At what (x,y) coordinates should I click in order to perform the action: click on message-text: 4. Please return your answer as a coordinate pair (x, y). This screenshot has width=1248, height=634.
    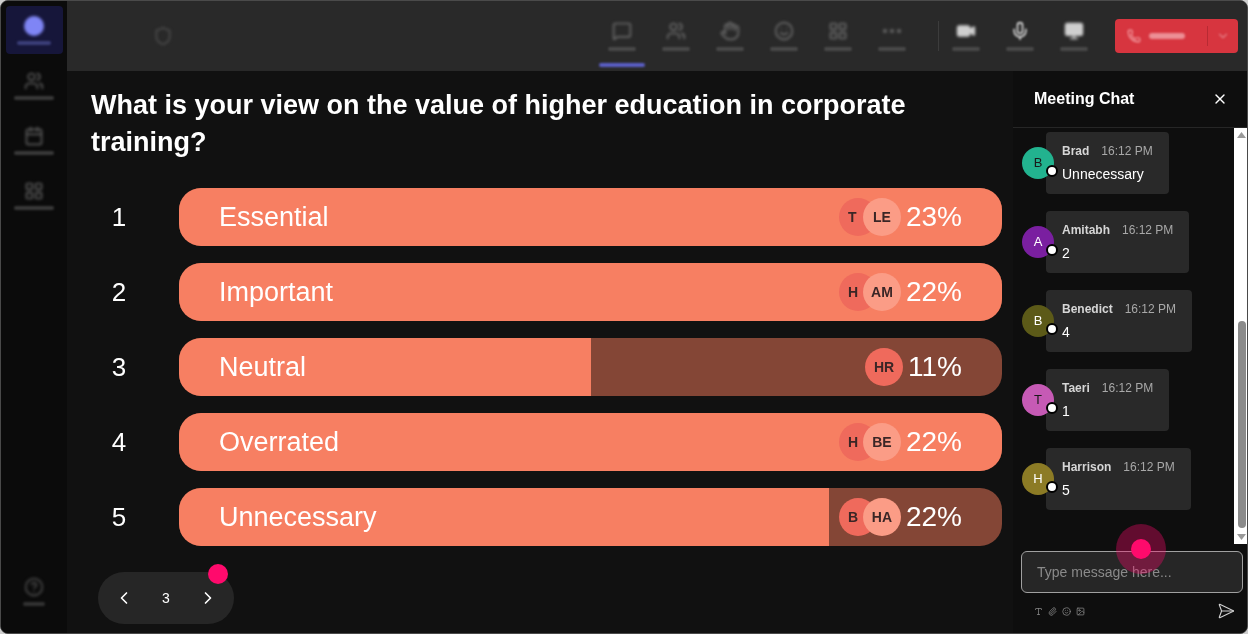
    Looking at the image, I should click on (1066, 332).